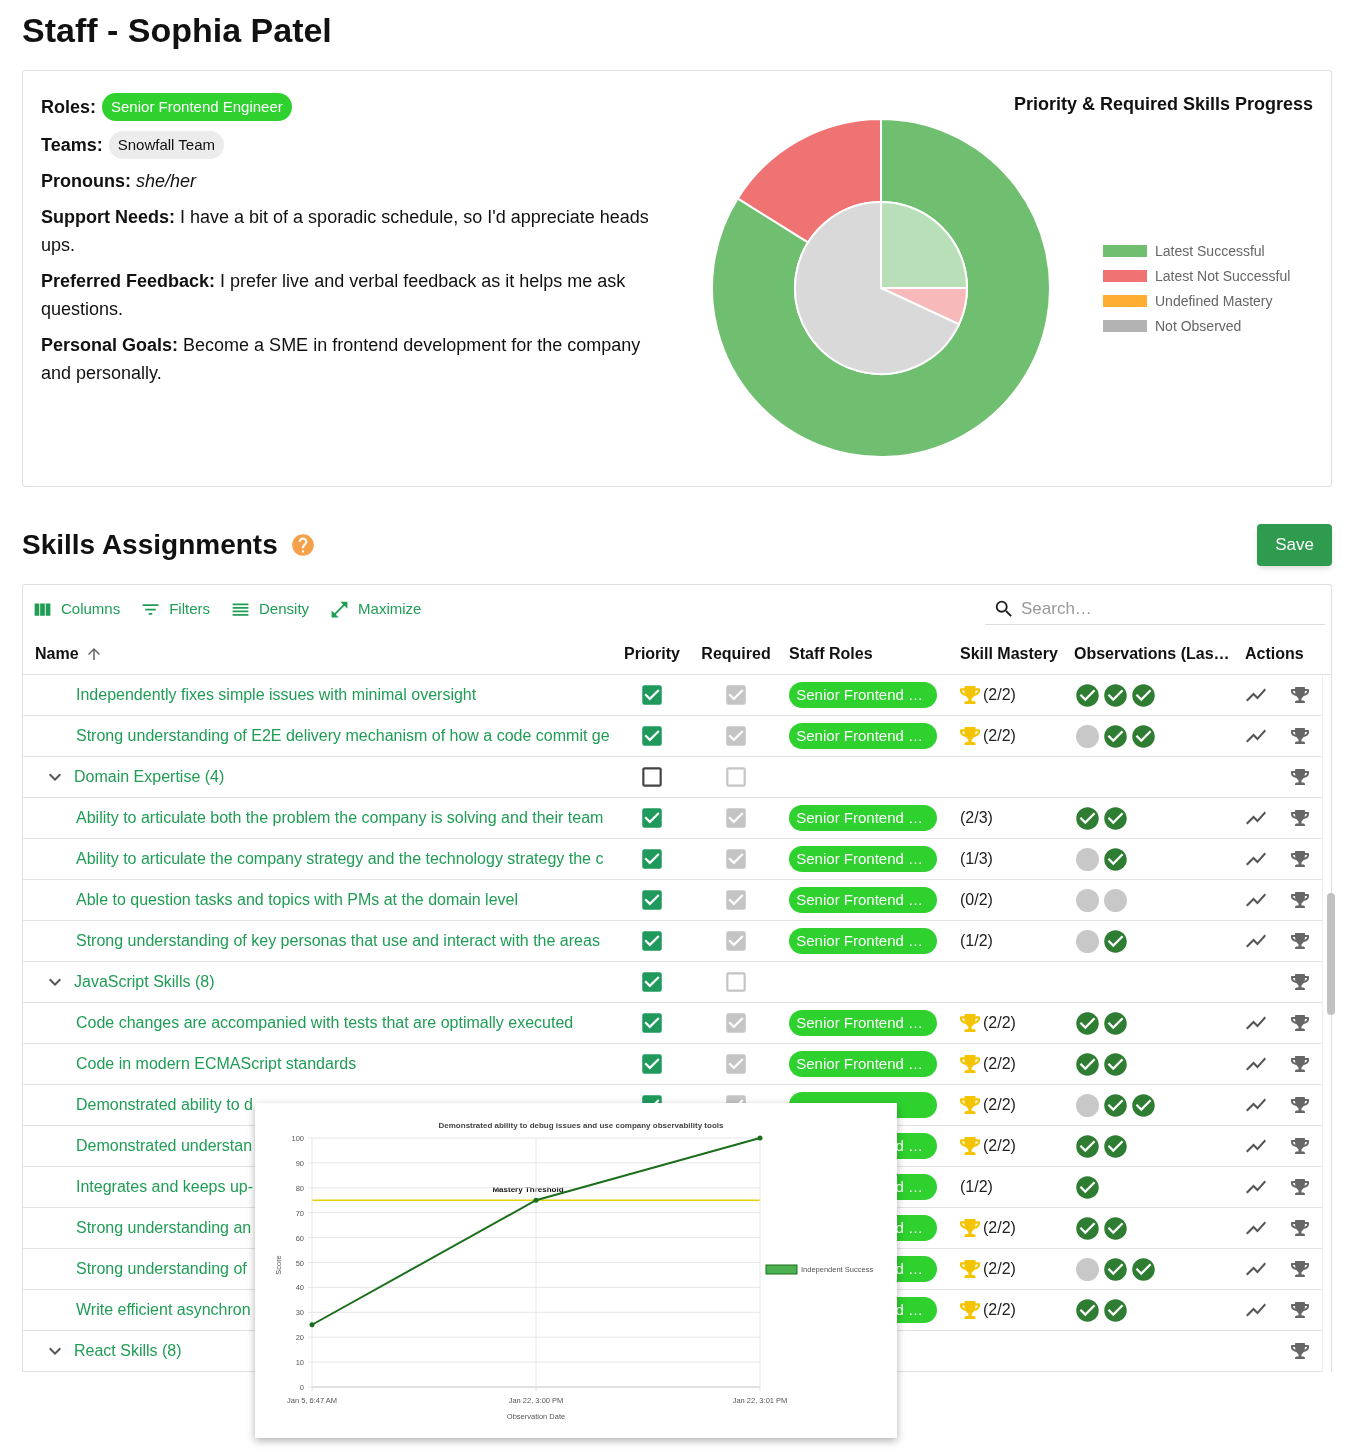  What do you see at coordinates (1294, 545) in the screenshot?
I see `save-button: Save` at bounding box center [1294, 545].